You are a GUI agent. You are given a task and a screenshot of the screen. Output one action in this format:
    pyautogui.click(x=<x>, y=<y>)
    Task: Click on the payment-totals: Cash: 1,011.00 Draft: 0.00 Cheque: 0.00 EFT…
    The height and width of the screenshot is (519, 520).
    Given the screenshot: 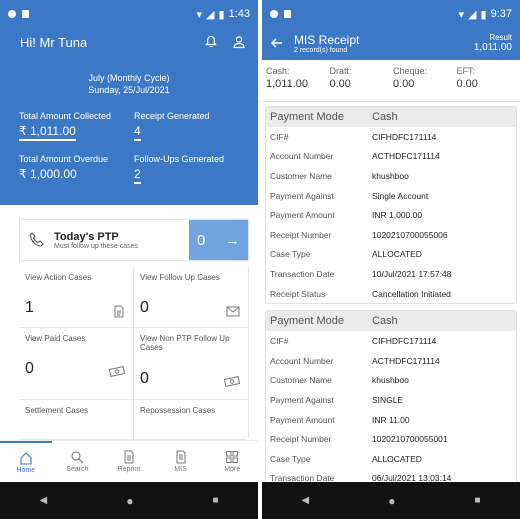 What is the action you would take?
    pyautogui.click(x=391, y=81)
    